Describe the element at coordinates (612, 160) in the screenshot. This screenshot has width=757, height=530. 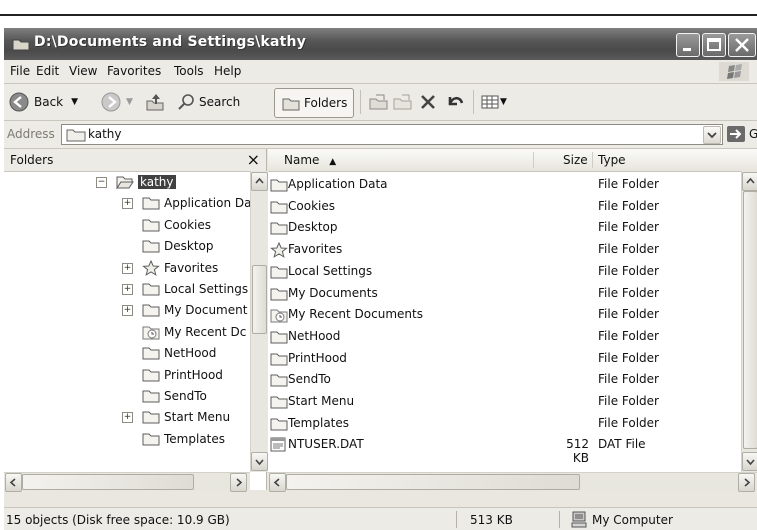
I see `column-header-type: Type` at that location.